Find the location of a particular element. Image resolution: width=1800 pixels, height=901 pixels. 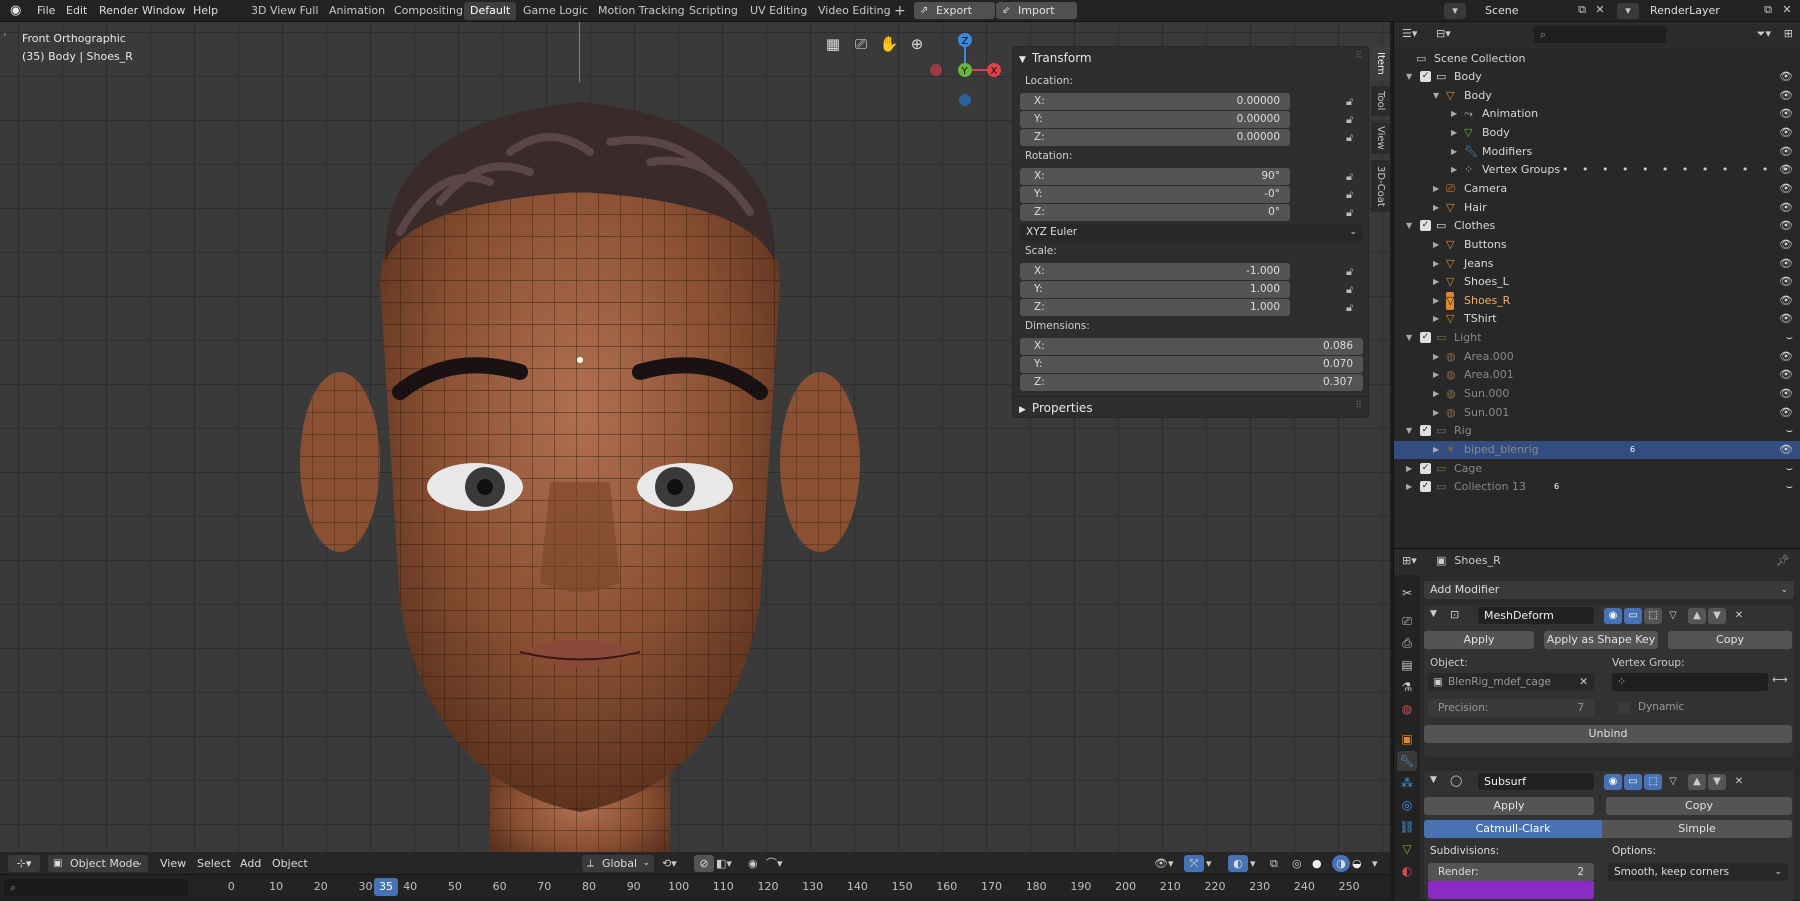

gizmo-menu-icon: ▾ is located at coordinates (1213, 863).